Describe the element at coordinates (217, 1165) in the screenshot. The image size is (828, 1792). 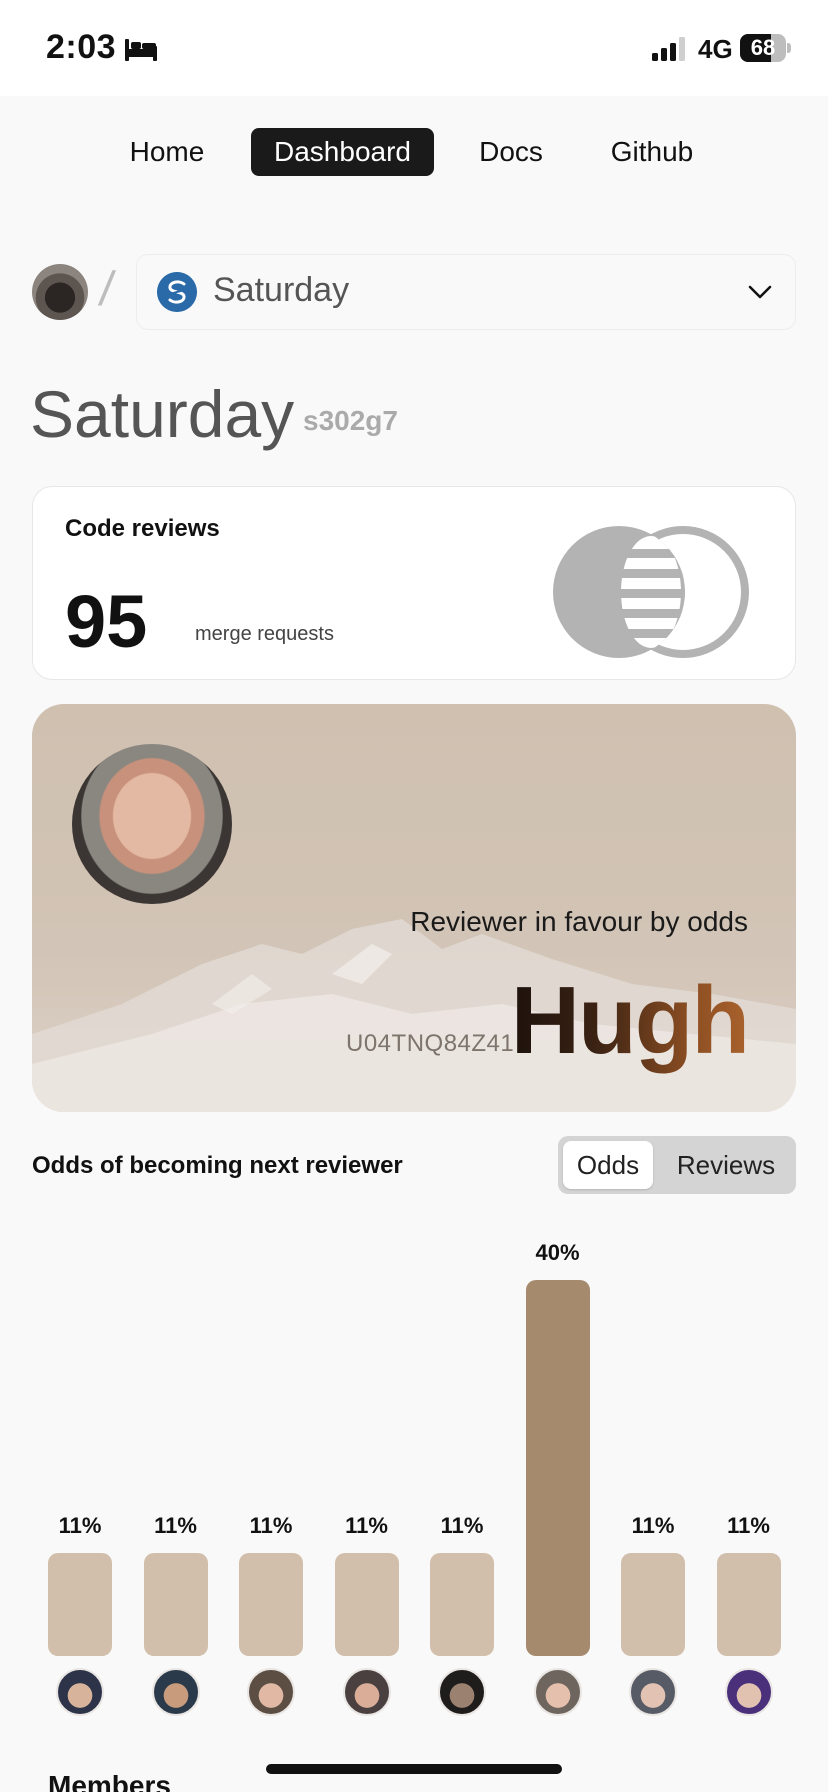
I see `odds-heading: Odds of becoming next reviewer` at that location.